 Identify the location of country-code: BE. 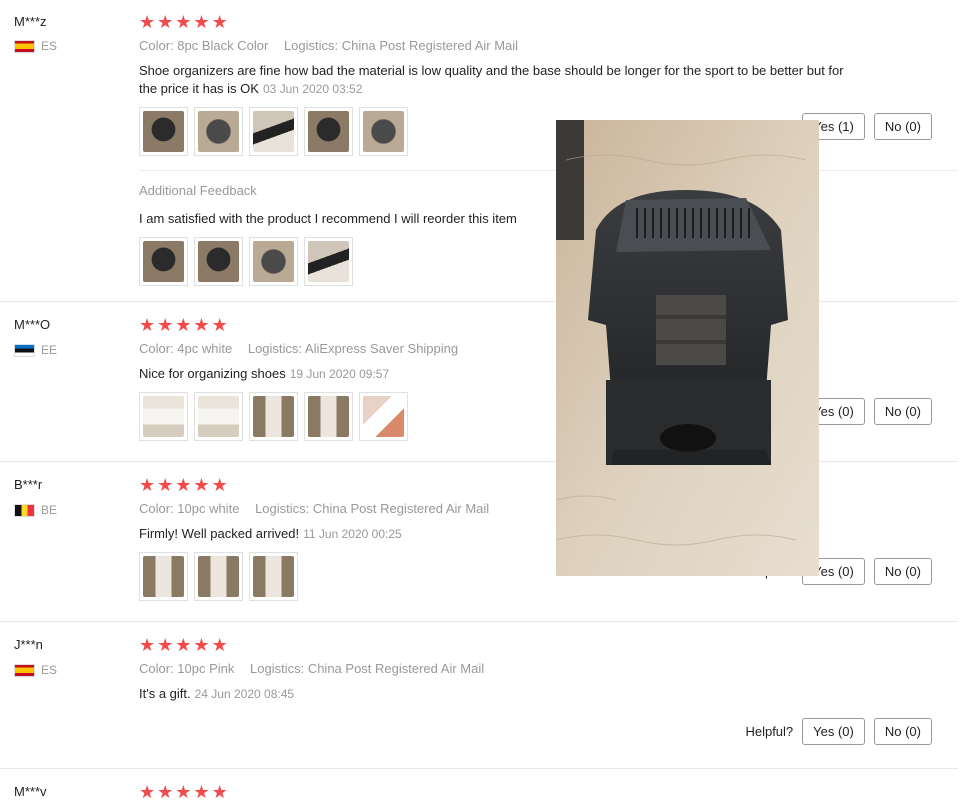
(49, 510).